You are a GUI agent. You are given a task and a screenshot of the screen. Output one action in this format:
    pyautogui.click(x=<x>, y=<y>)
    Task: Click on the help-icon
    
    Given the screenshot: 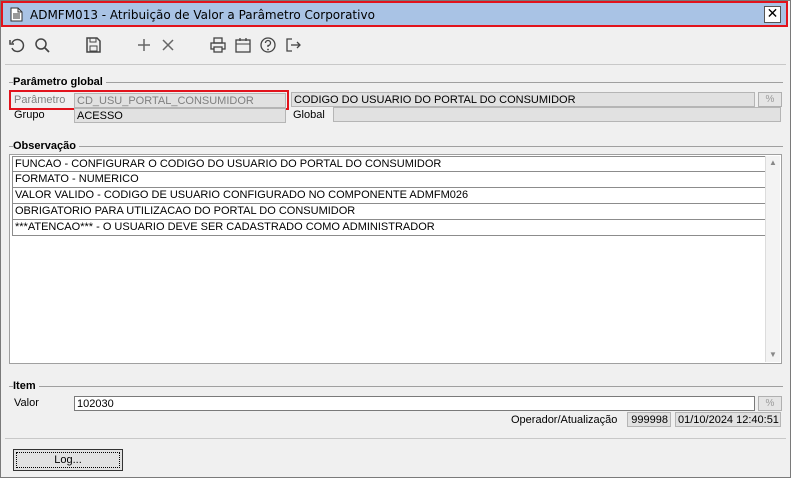 What is the action you would take?
    pyautogui.click(x=268, y=45)
    